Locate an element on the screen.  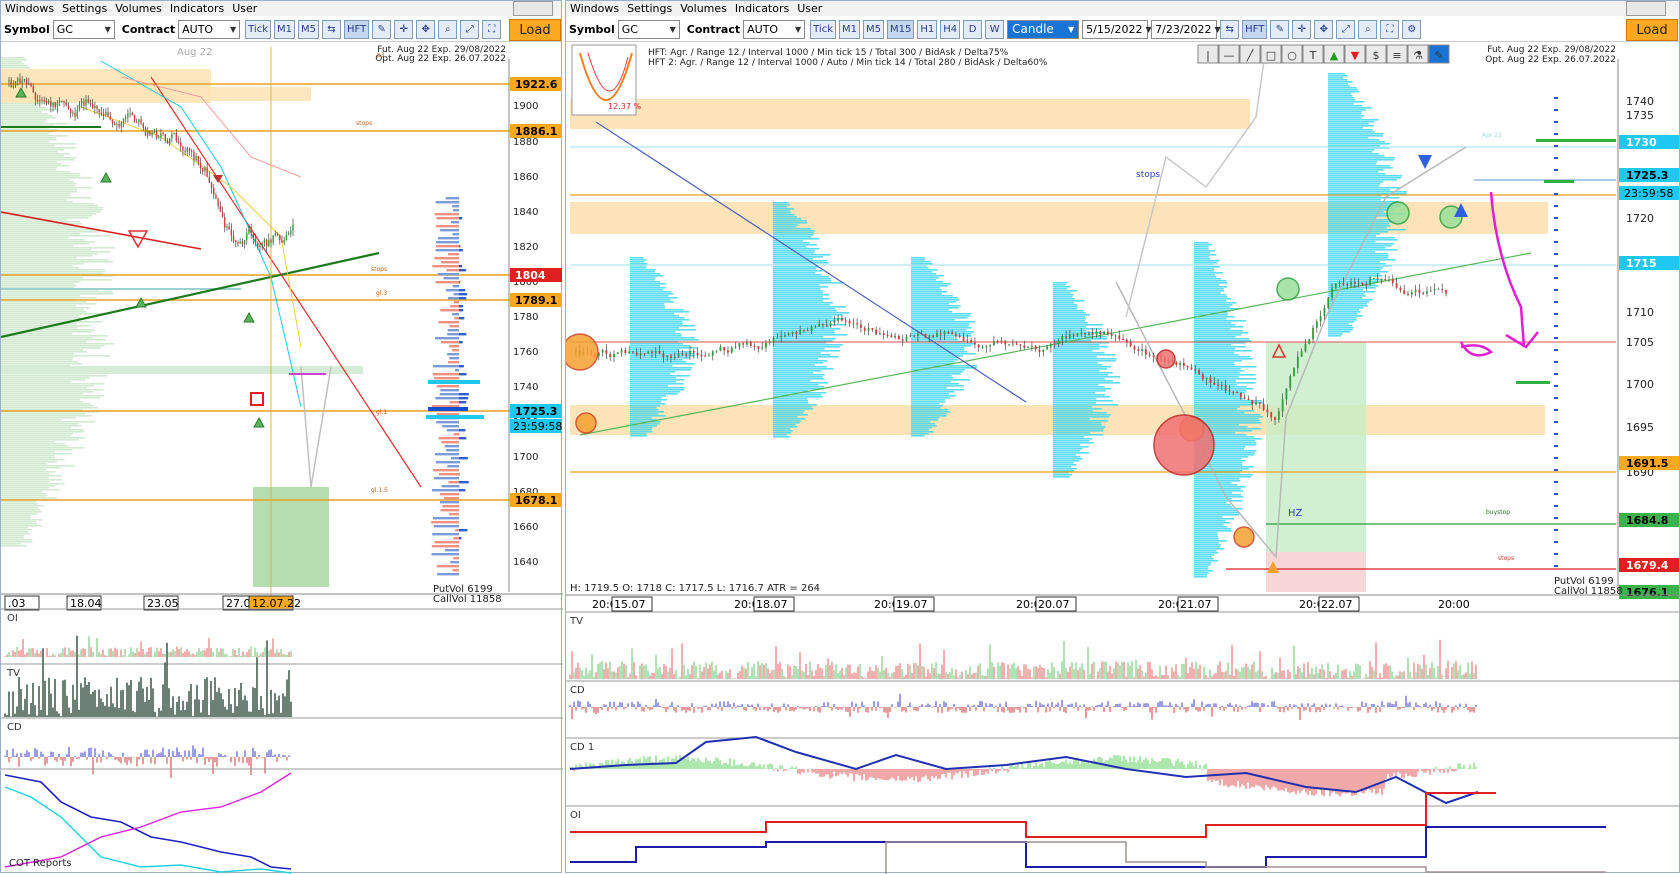
text-tool-icon: T is located at coordinates (1313, 55).